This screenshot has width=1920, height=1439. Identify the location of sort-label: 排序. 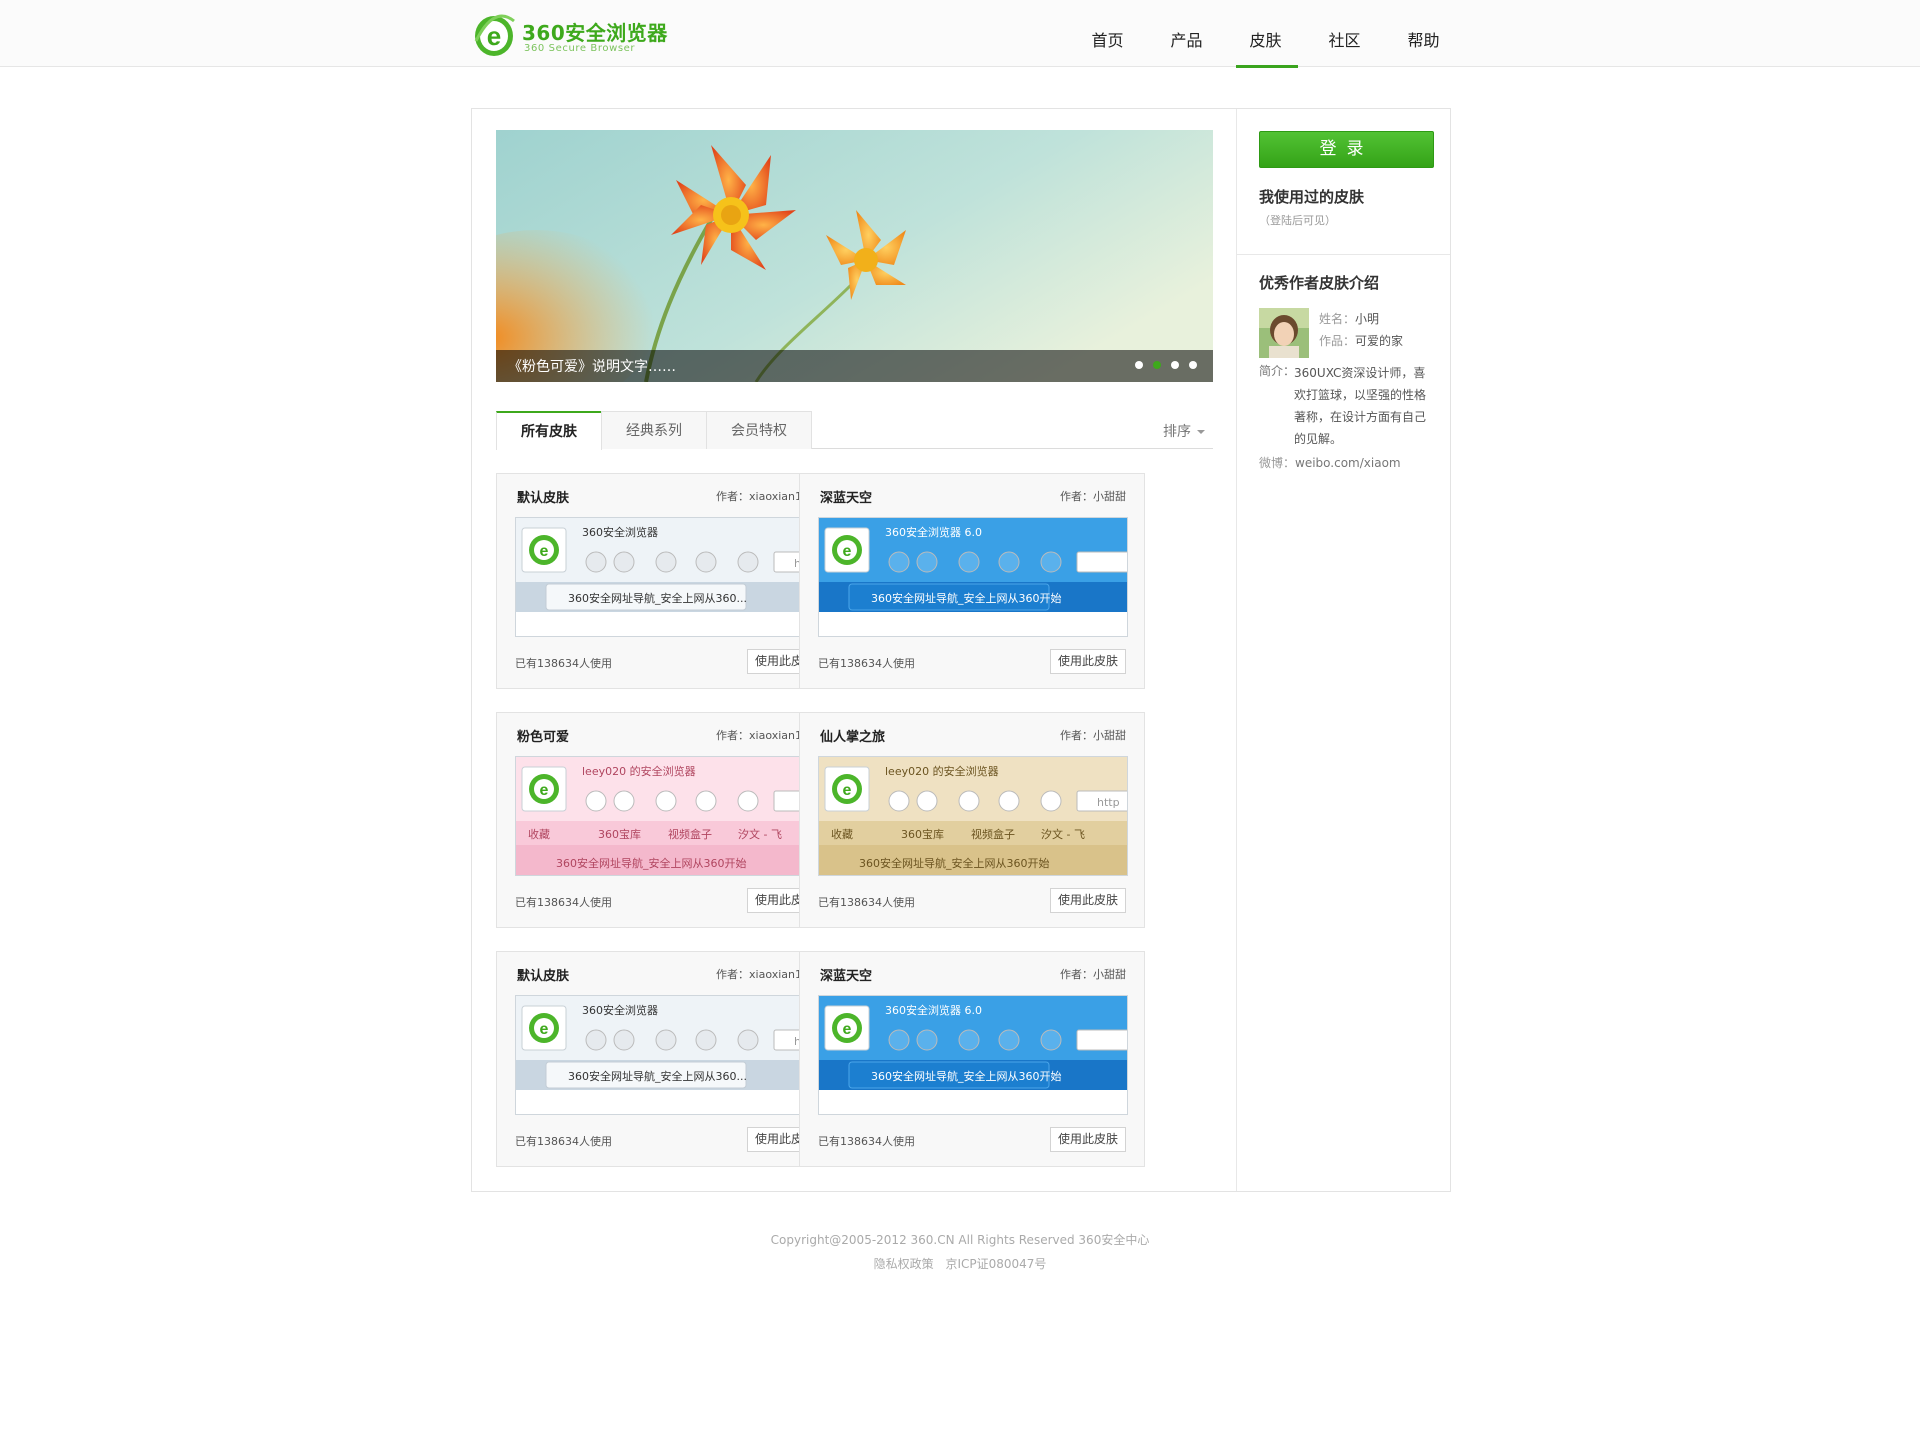
(1177, 432).